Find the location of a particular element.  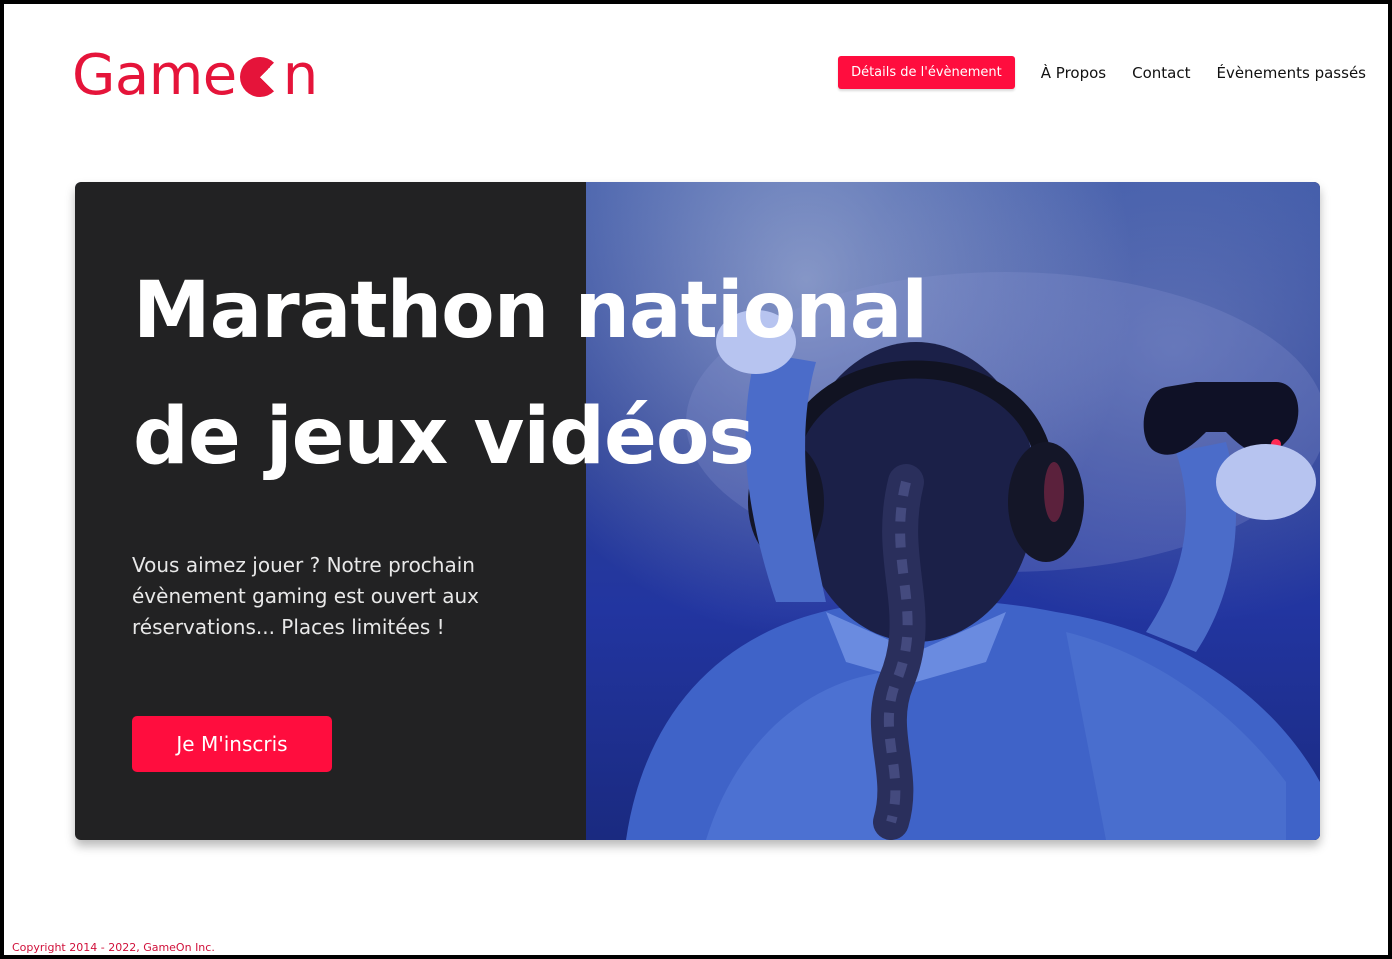

logo-text-start: Game is located at coordinates (154, 75).